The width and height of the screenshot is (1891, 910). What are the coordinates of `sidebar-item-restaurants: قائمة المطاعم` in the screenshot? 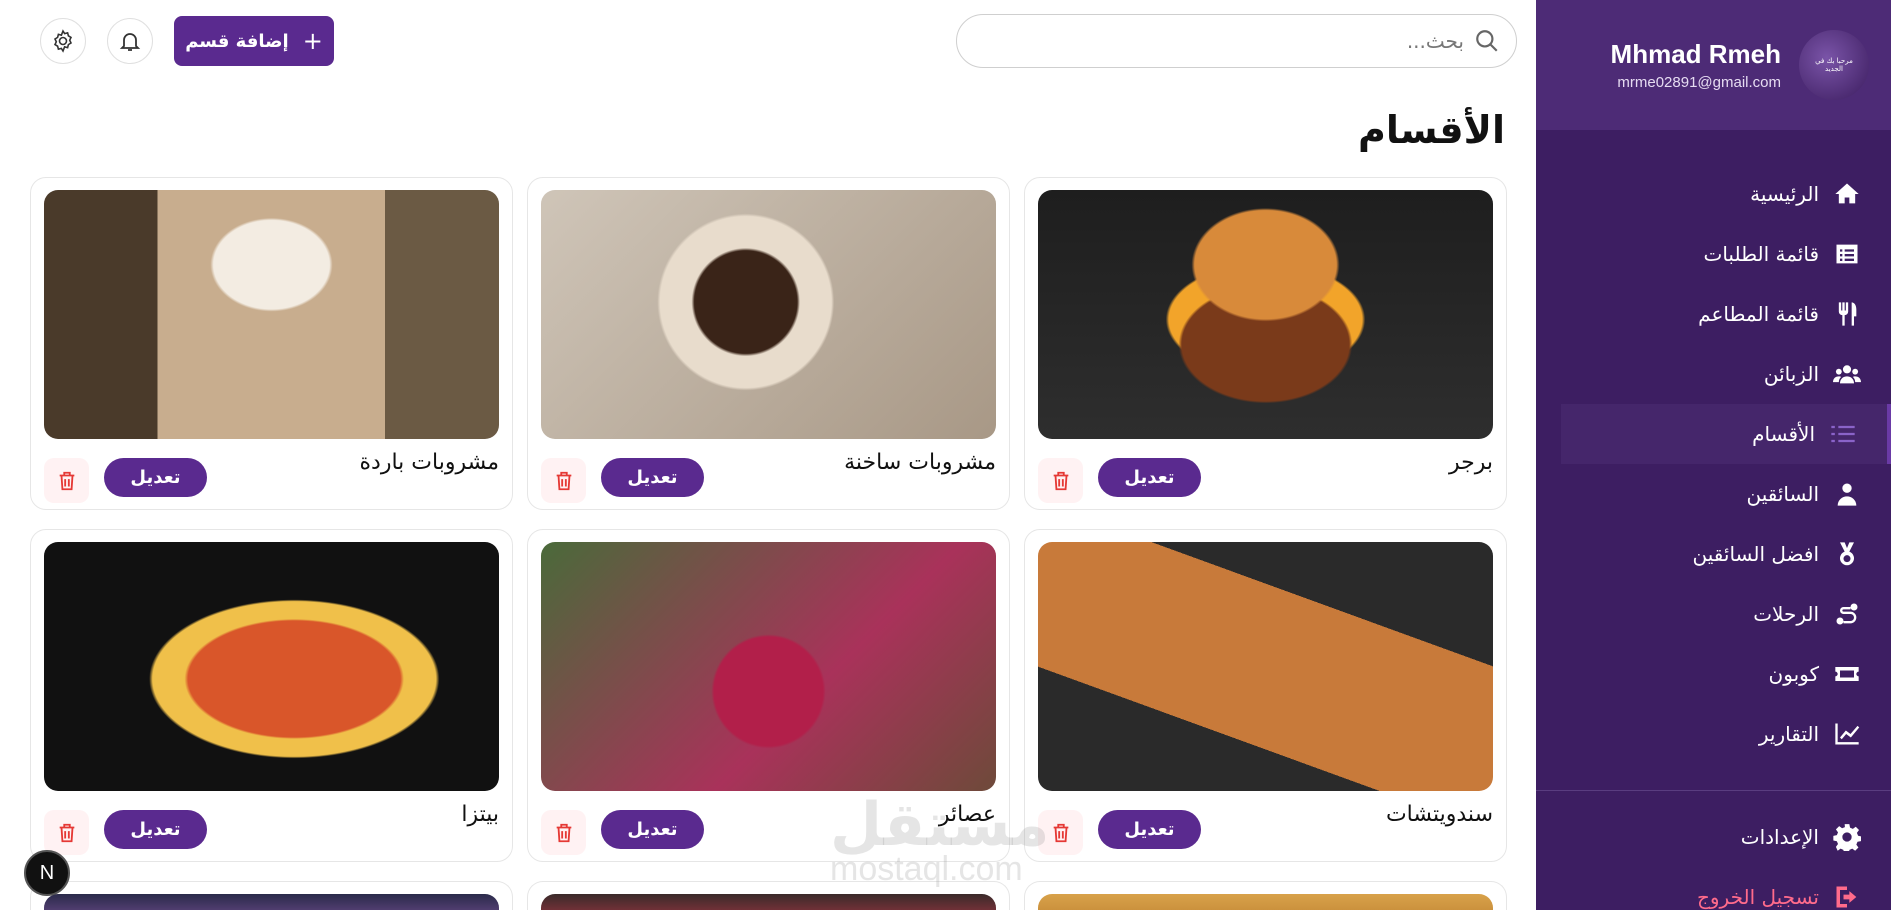 It's located at (1726, 314).